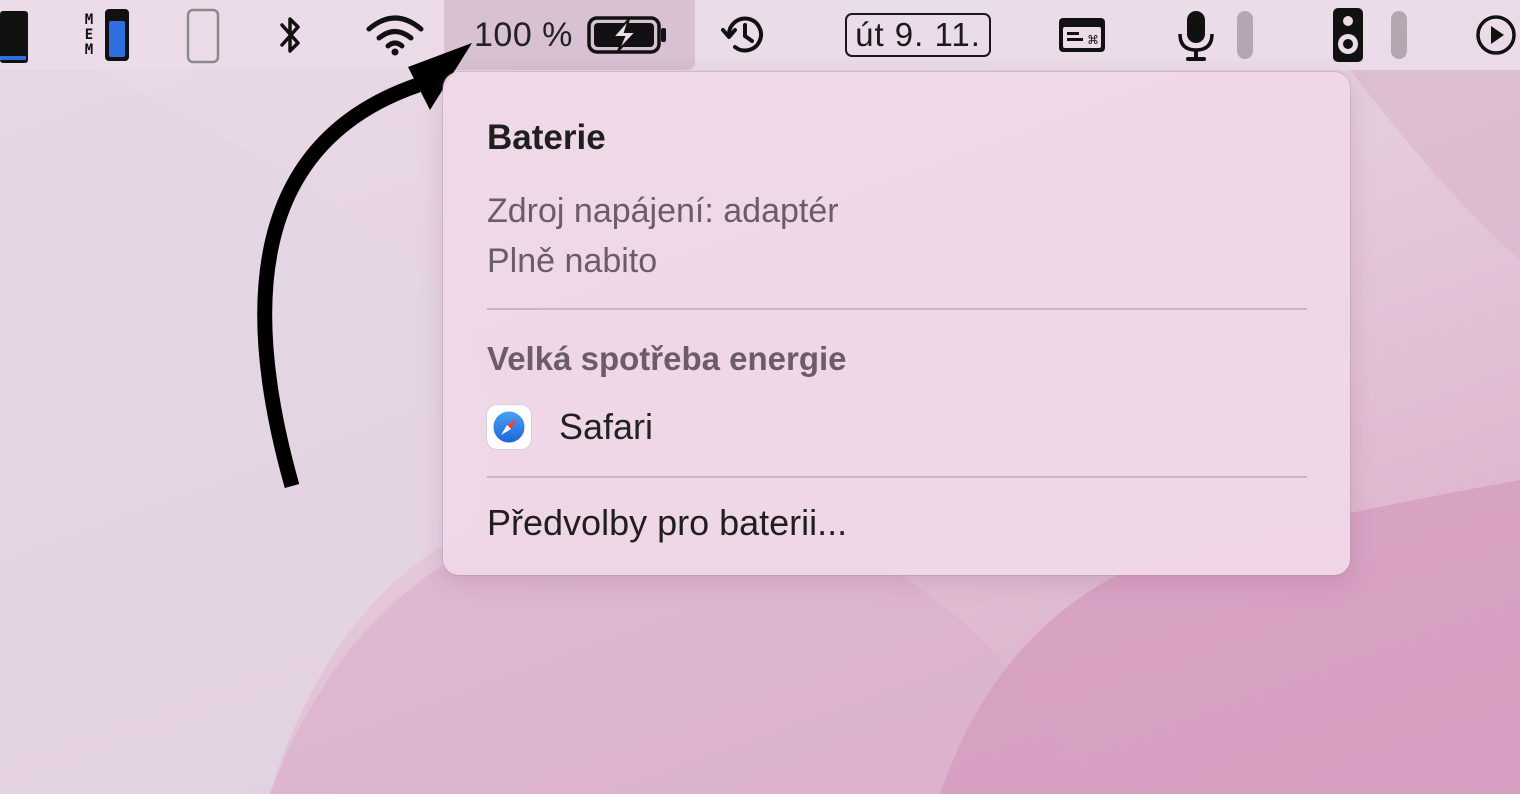 This screenshot has width=1520, height=794. What do you see at coordinates (89, 34) in the screenshot?
I see `memory-label: M E M` at bounding box center [89, 34].